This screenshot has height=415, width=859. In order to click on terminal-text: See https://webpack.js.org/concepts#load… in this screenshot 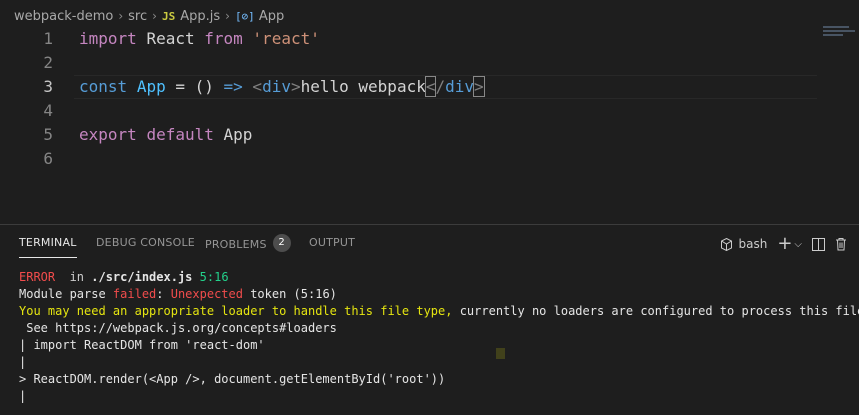, I will do `click(178, 328)`.